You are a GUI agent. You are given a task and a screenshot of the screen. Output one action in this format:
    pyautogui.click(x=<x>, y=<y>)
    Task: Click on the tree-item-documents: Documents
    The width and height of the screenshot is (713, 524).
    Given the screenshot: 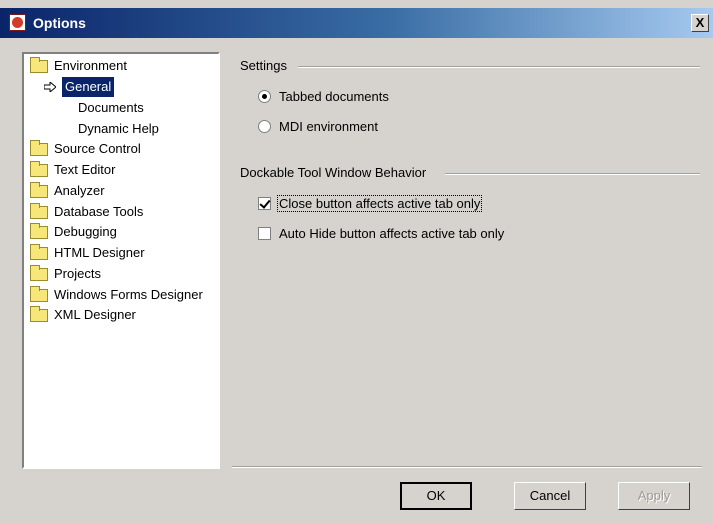 What is the action you would take?
    pyautogui.click(x=111, y=108)
    